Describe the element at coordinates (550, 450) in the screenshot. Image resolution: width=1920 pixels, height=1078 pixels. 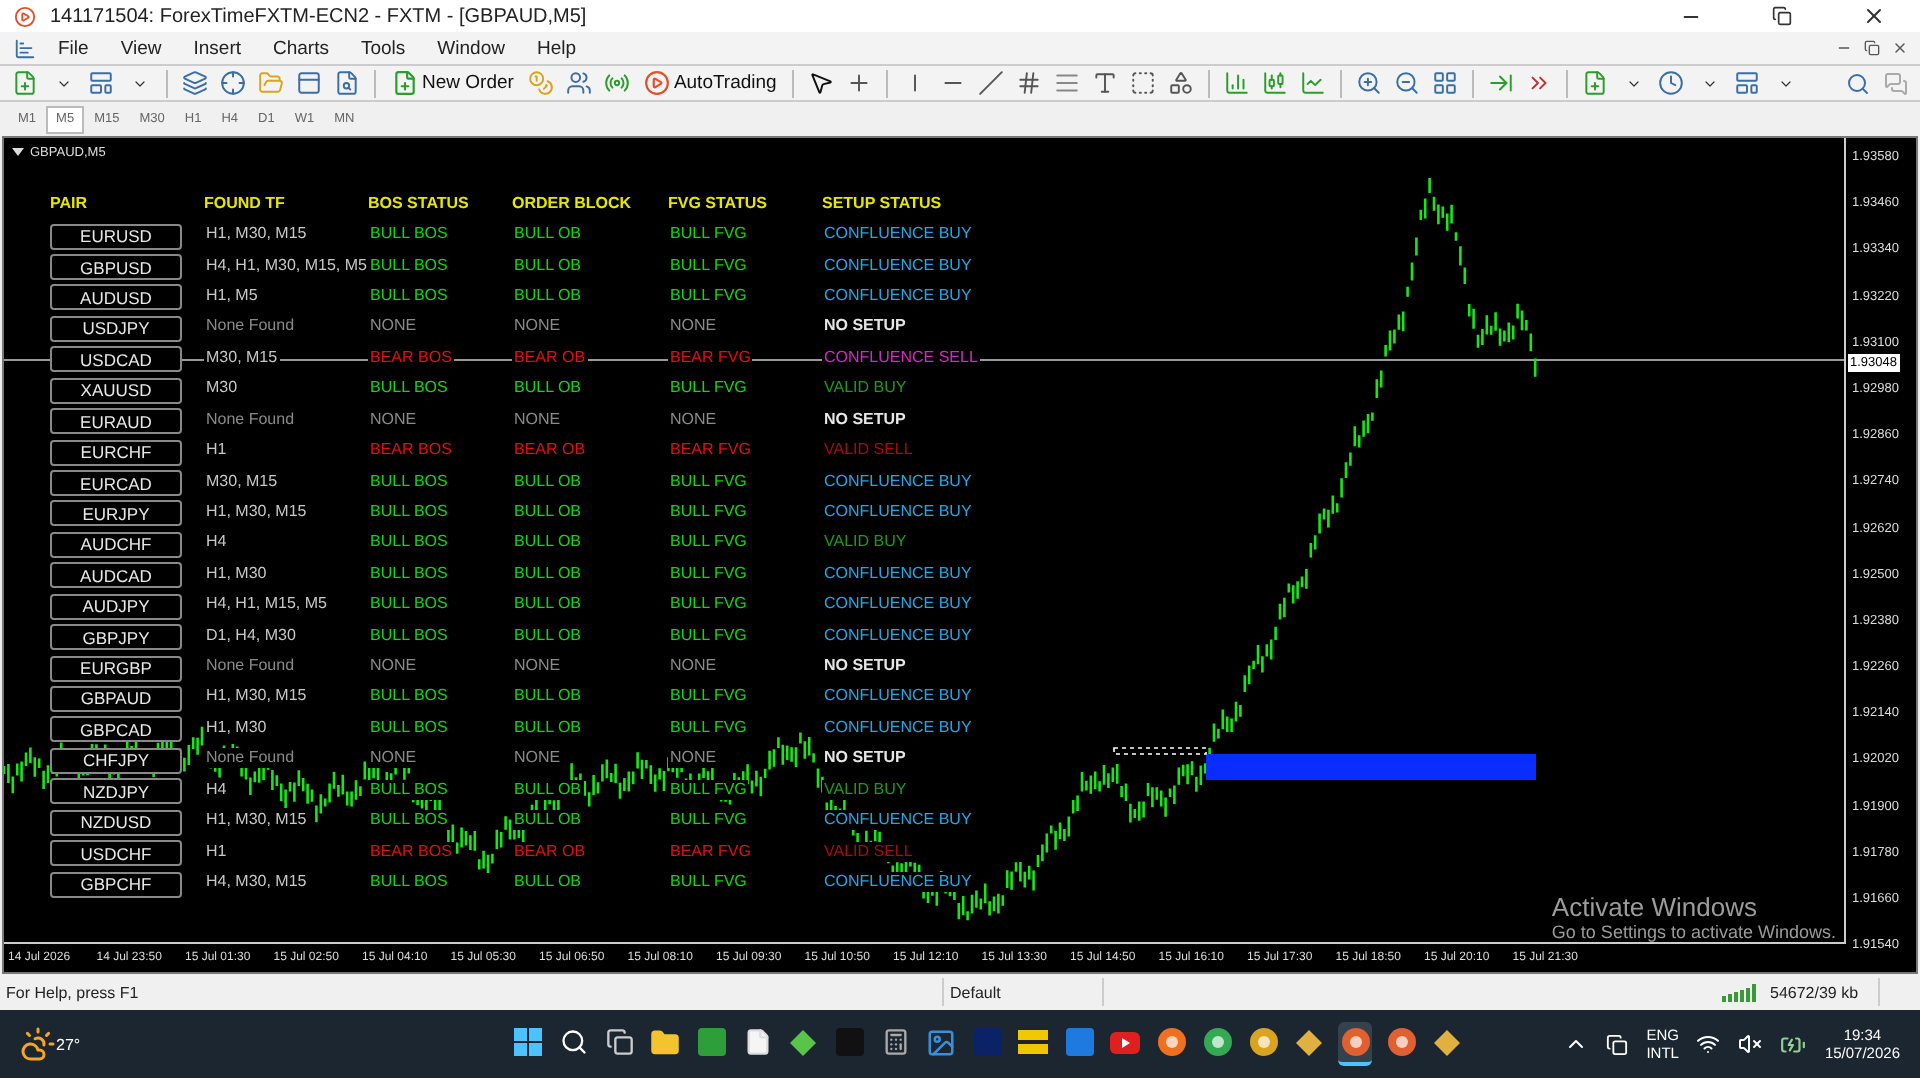
I see `table-cell: BEAR OB` at that location.